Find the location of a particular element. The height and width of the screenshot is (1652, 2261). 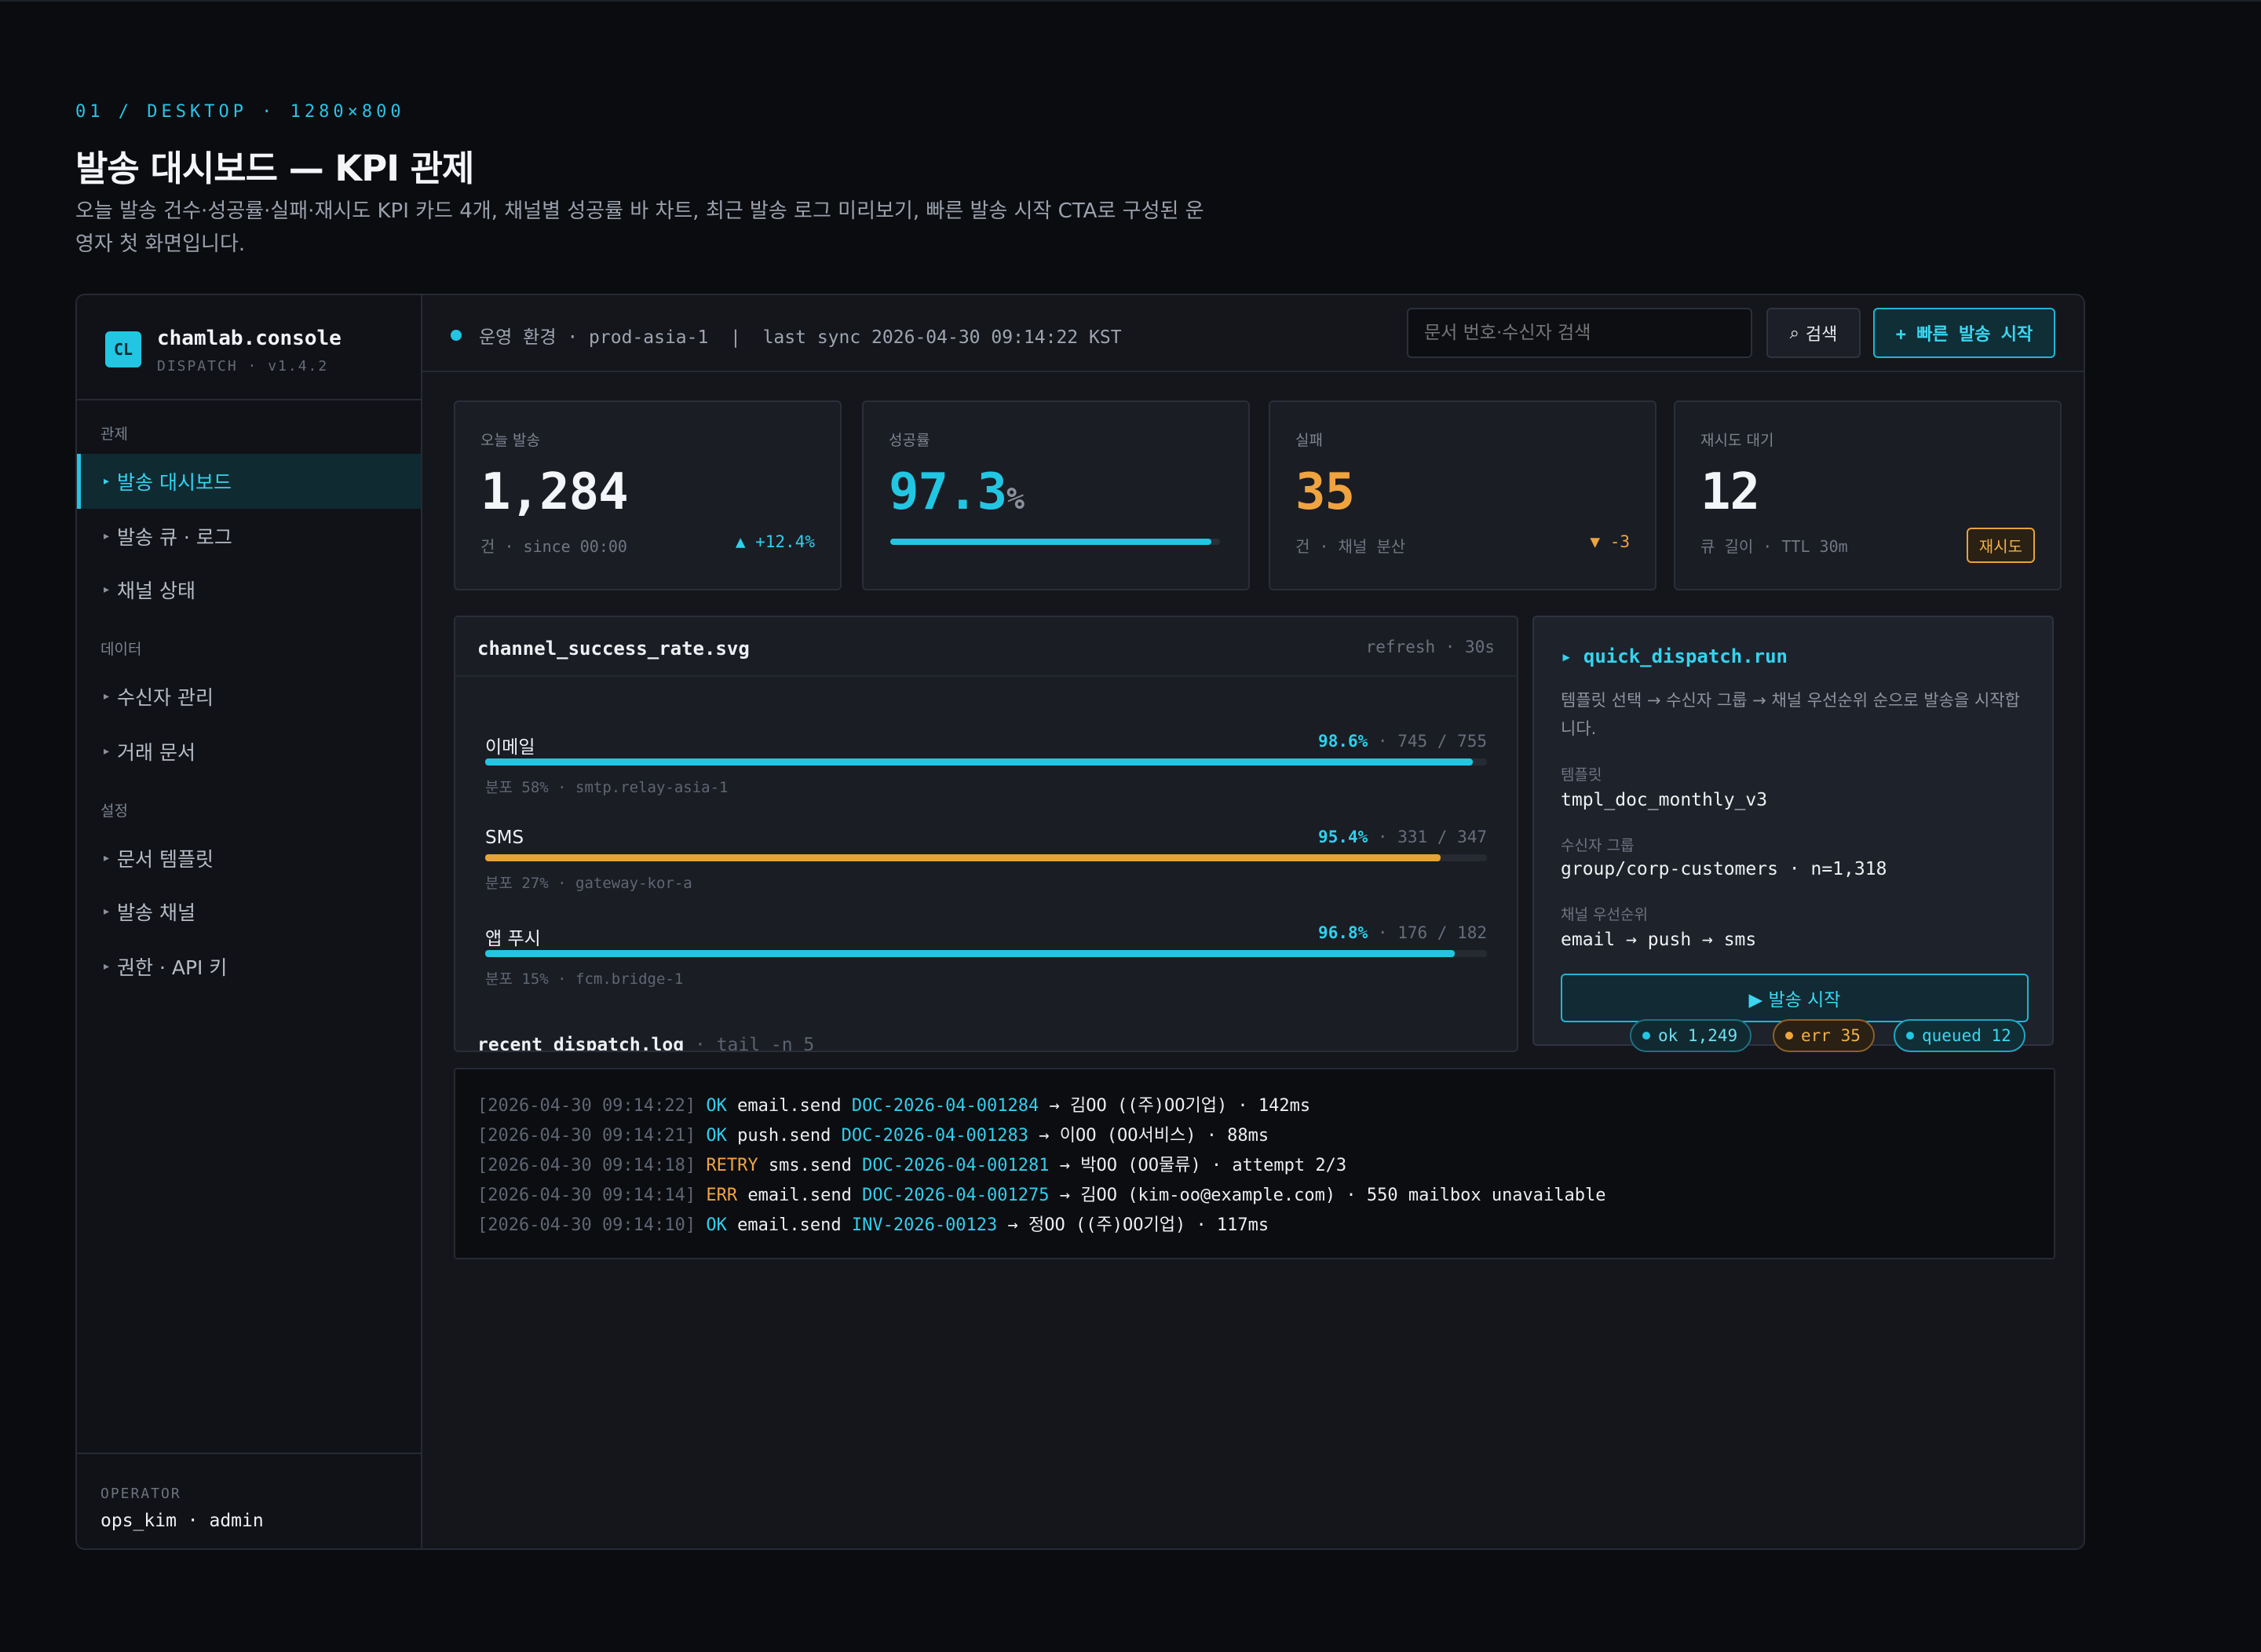

bar-track is located at coordinates (986, 762).